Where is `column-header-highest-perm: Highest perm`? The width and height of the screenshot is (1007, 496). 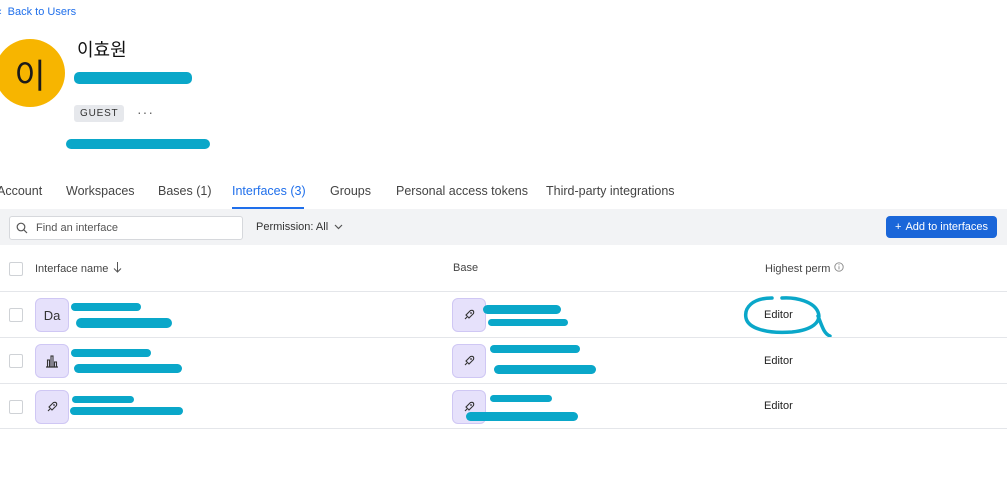 column-header-highest-perm: Highest perm is located at coordinates (805, 268).